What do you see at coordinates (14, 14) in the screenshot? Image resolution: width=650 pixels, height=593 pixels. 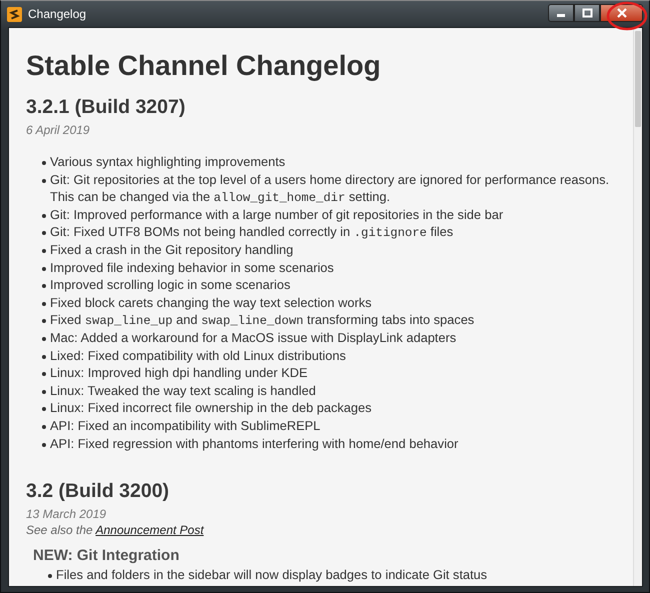 I see `app-logo-icon` at bounding box center [14, 14].